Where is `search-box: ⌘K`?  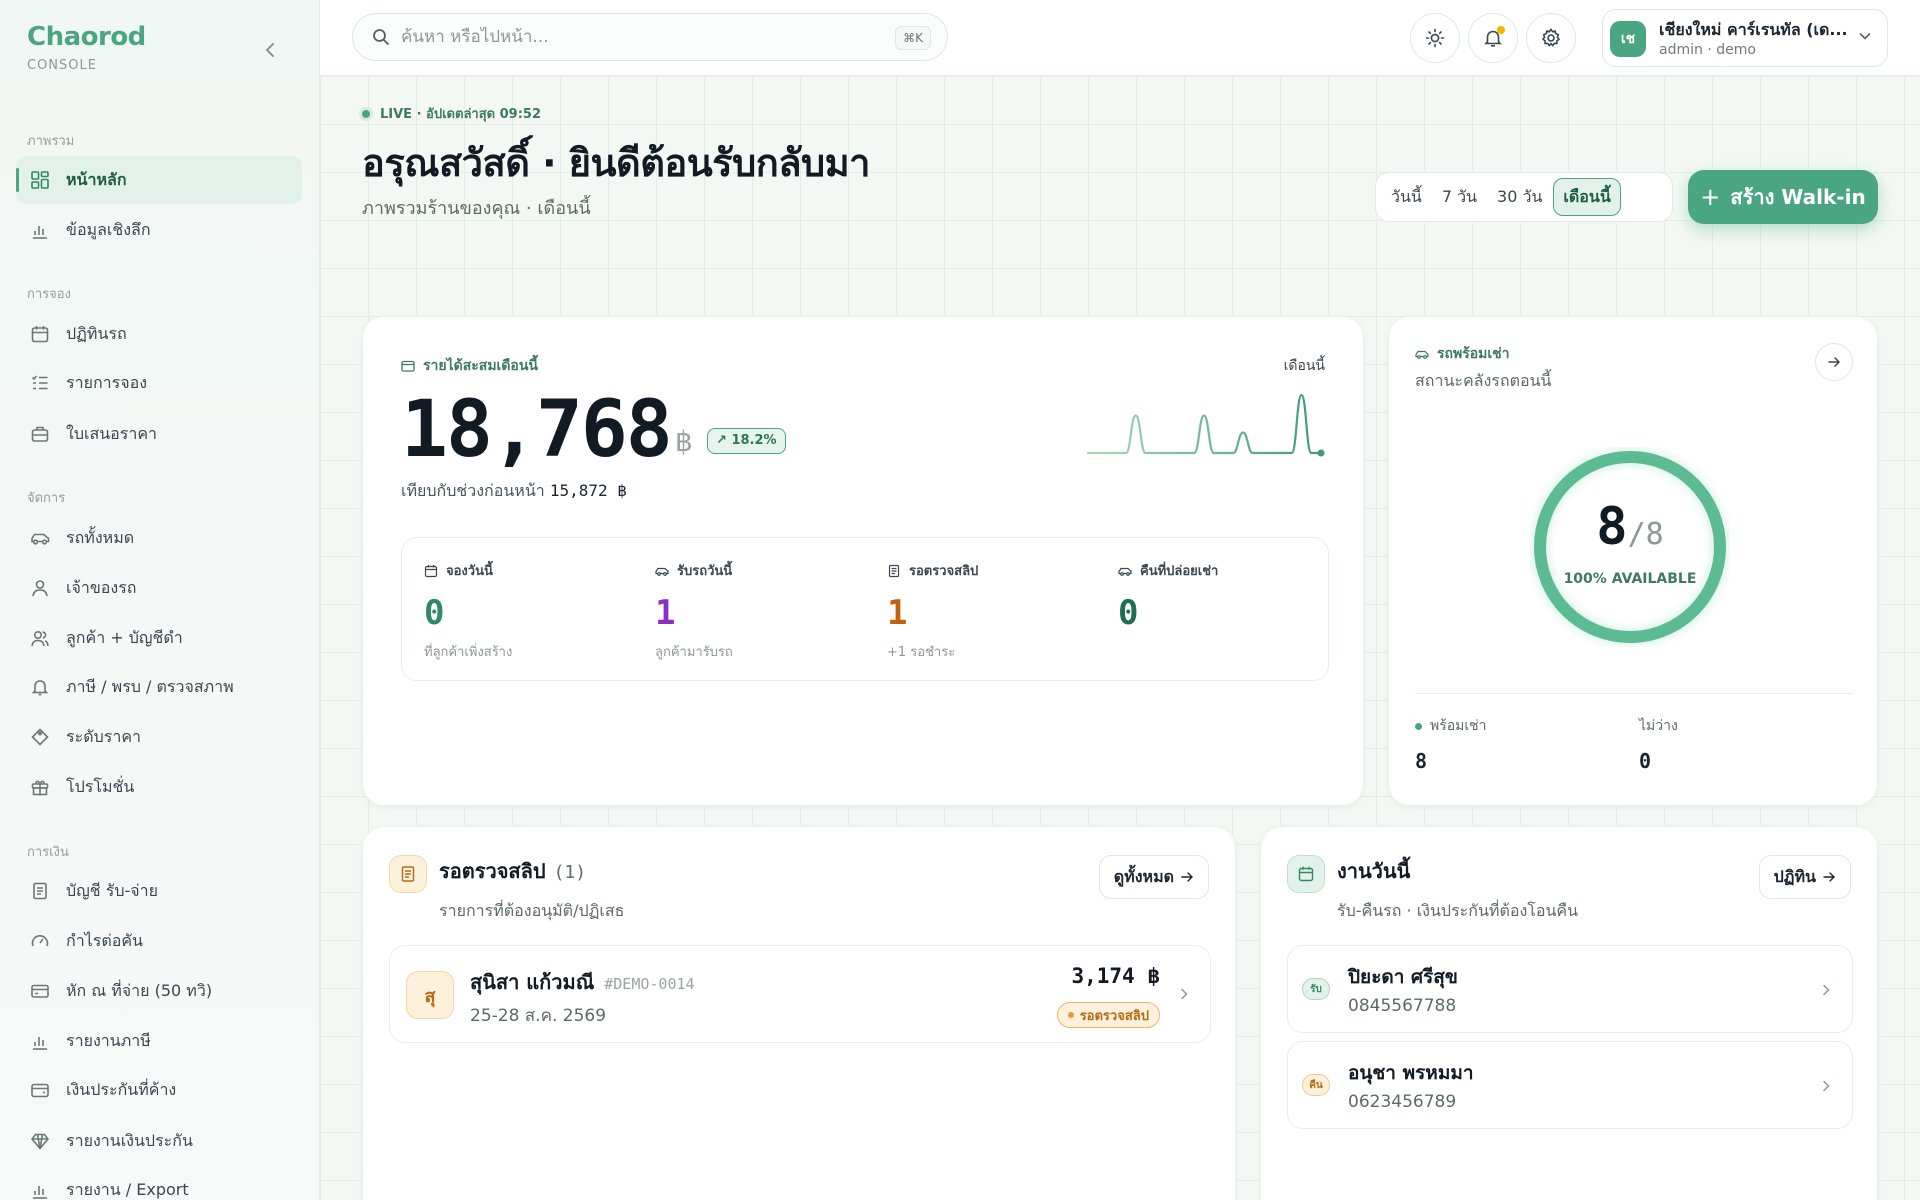 search-box: ⌘K is located at coordinates (650, 37).